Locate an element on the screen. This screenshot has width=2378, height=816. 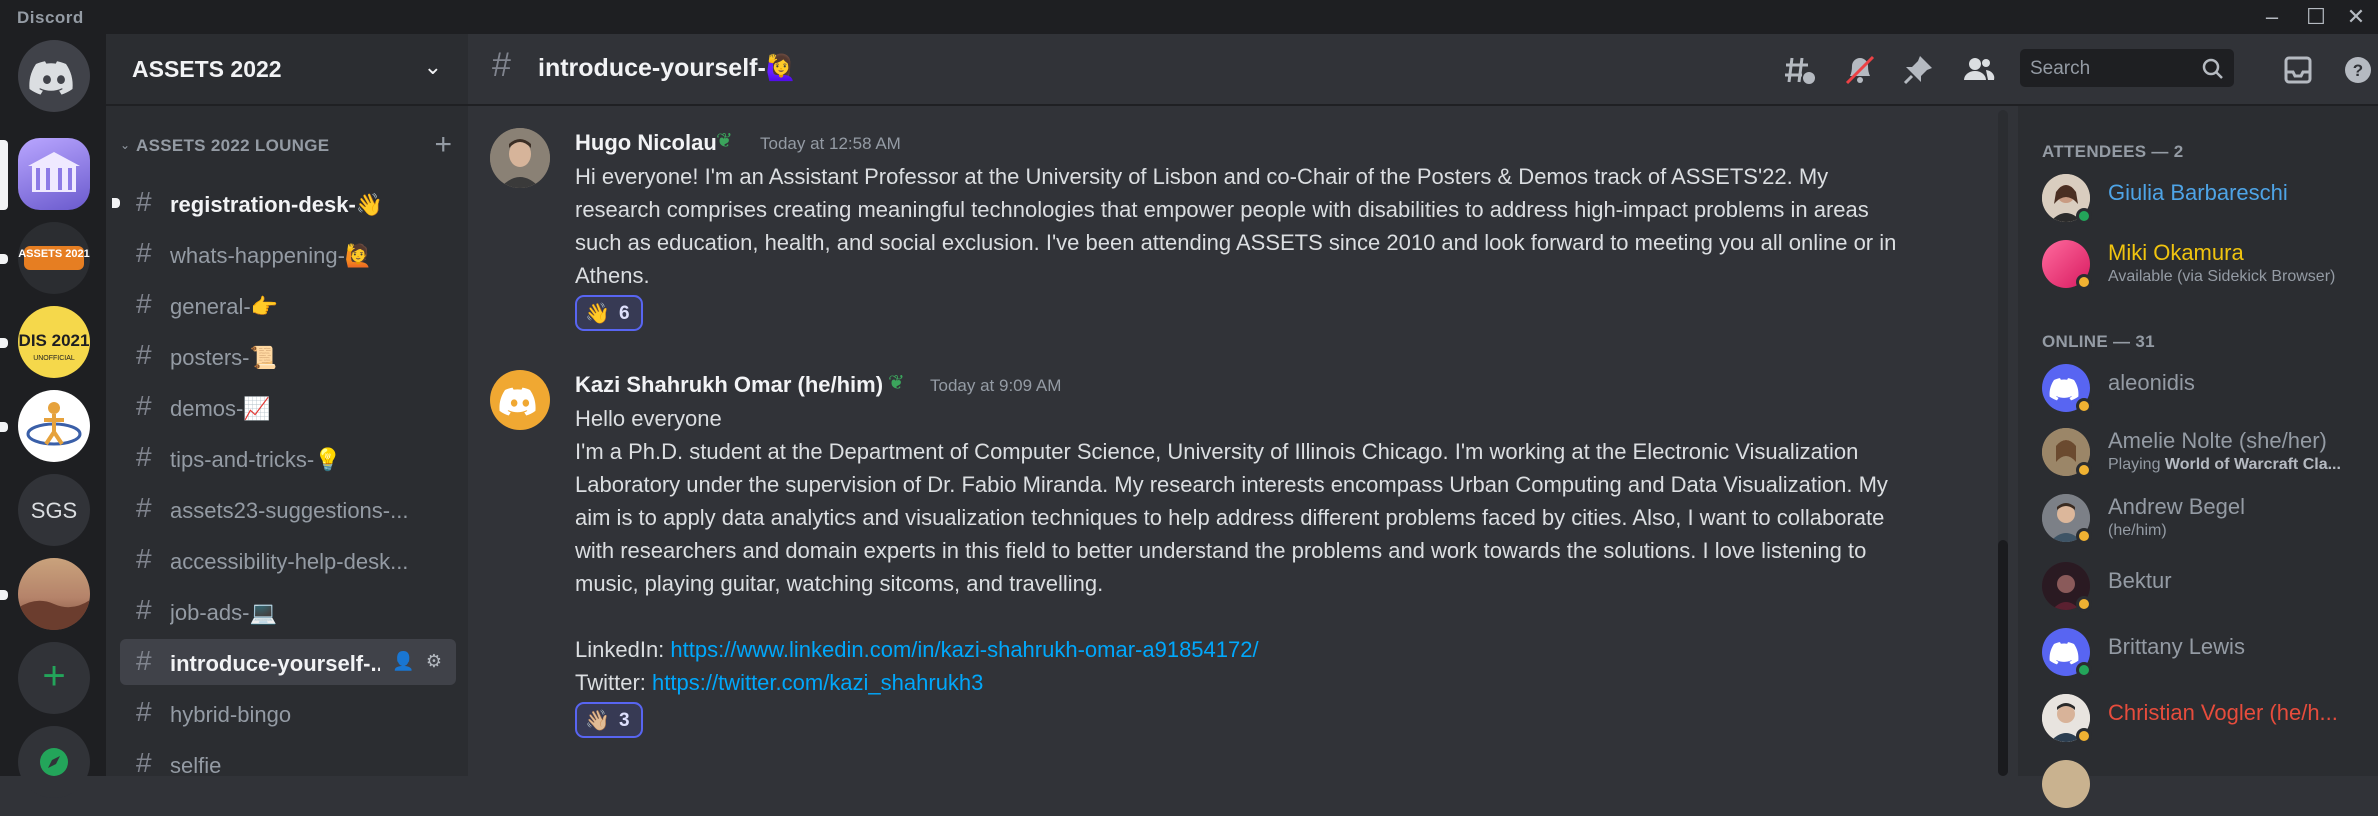
message-author: Hugo Nicolau is located at coordinates (646, 143).